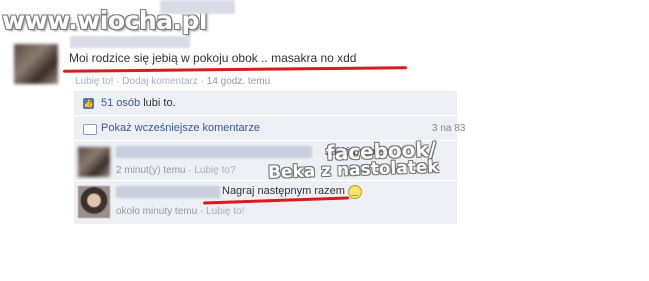 This screenshot has width=649, height=281. I want to click on likes-count-link: 51 osób, so click(120, 103).